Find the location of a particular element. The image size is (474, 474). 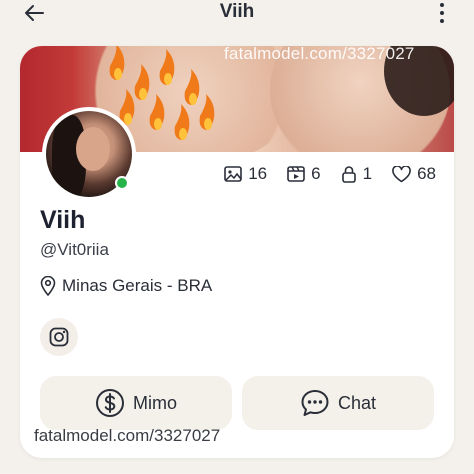

more-vertical-icon is located at coordinates (442, 5).